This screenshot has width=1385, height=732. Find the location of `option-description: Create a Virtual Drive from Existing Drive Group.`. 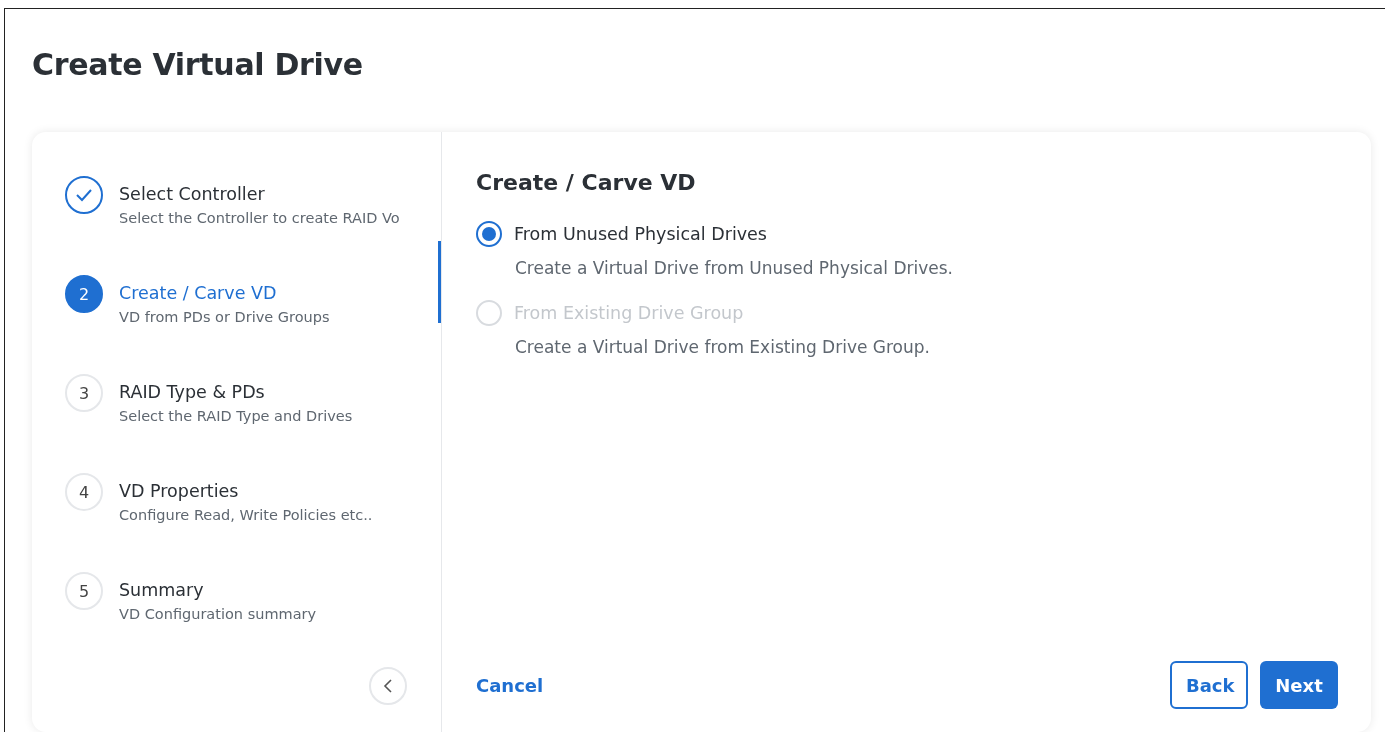

option-description: Create a Virtual Drive from Existing Drive Group. is located at coordinates (722, 347).